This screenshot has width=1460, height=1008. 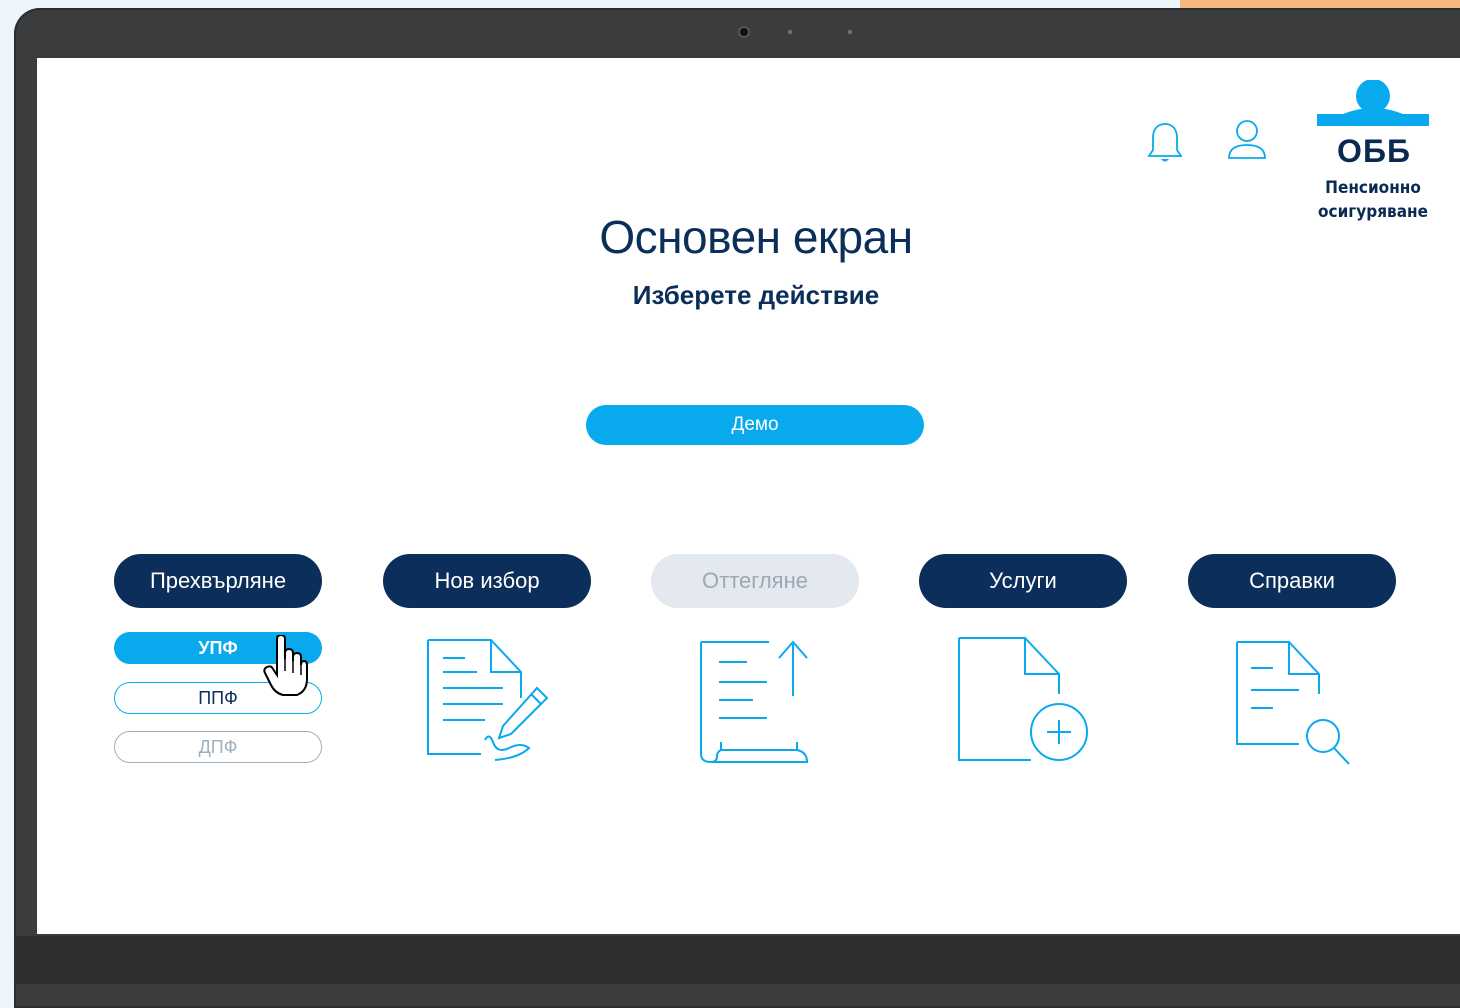 What do you see at coordinates (1247, 143) in the screenshot?
I see `user-icon` at bounding box center [1247, 143].